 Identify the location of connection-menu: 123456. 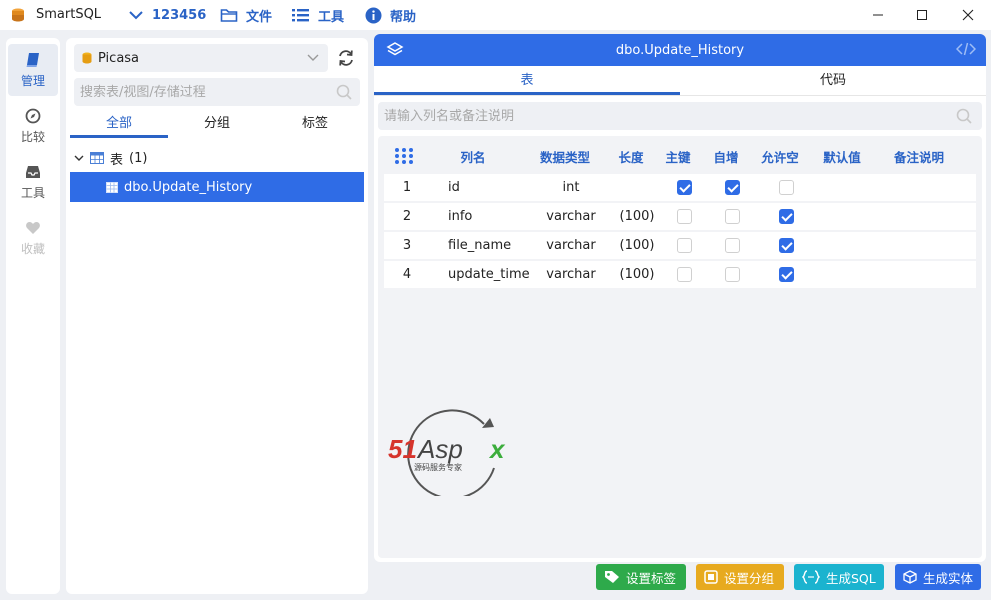
(167, 15).